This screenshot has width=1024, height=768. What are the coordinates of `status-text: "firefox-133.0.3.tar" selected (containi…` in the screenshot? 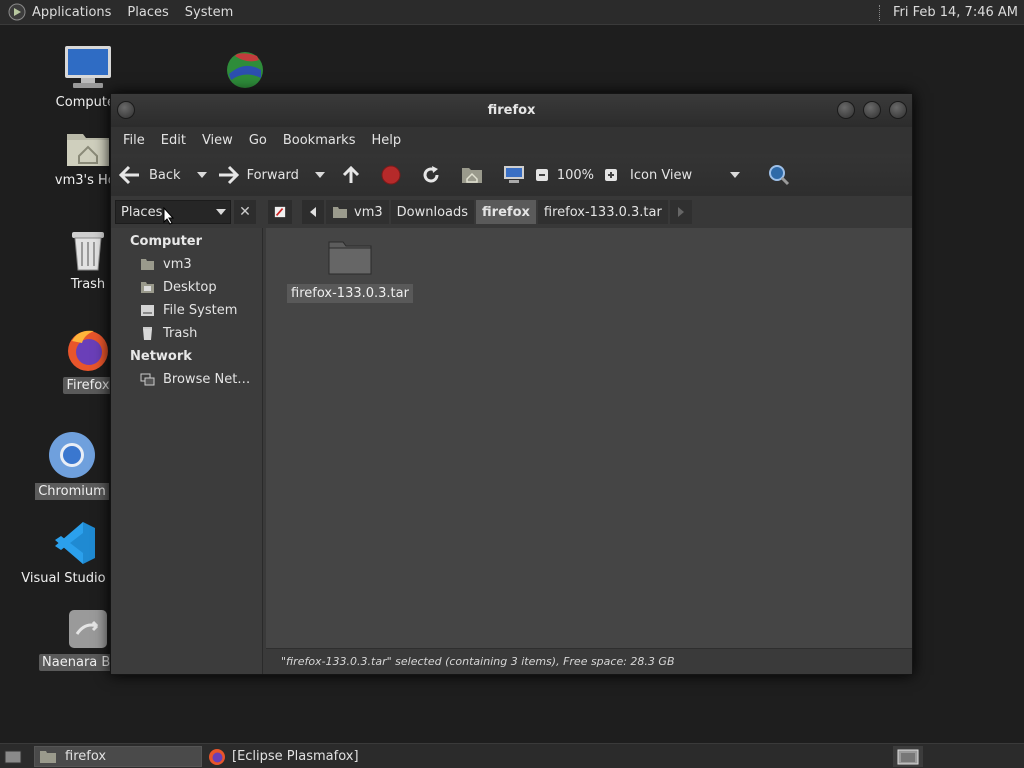 It's located at (478, 661).